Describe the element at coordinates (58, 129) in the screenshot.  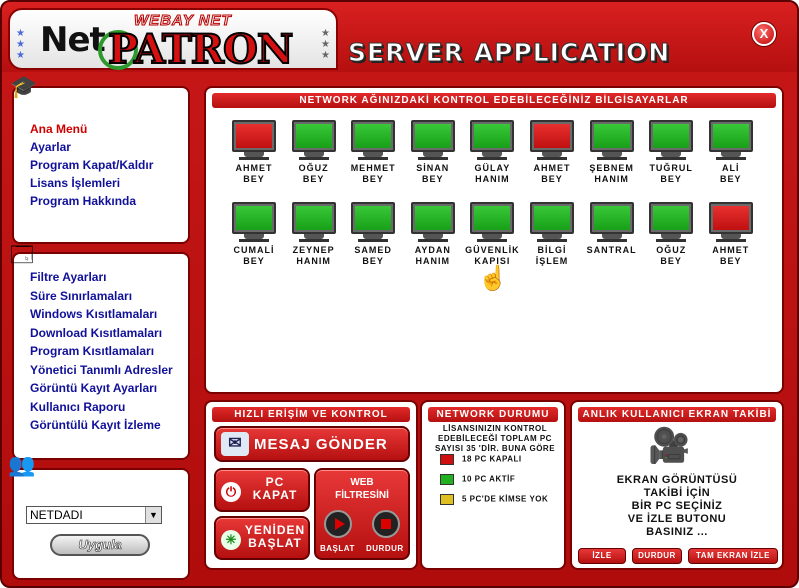
I see `menu-item: Ana Menü` at that location.